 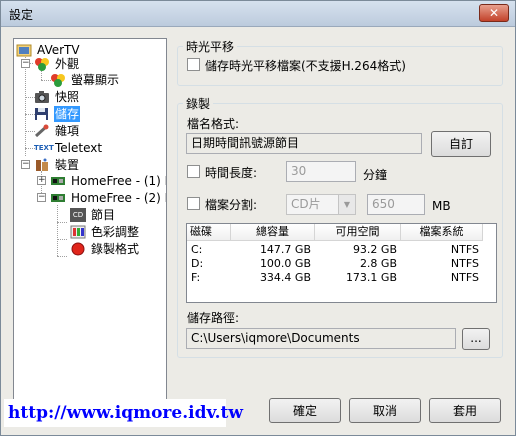 What do you see at coordinates (374, 249) in the screenshot?
I see `free-cell: 93.2 GB` at bounding box center [374, 249].